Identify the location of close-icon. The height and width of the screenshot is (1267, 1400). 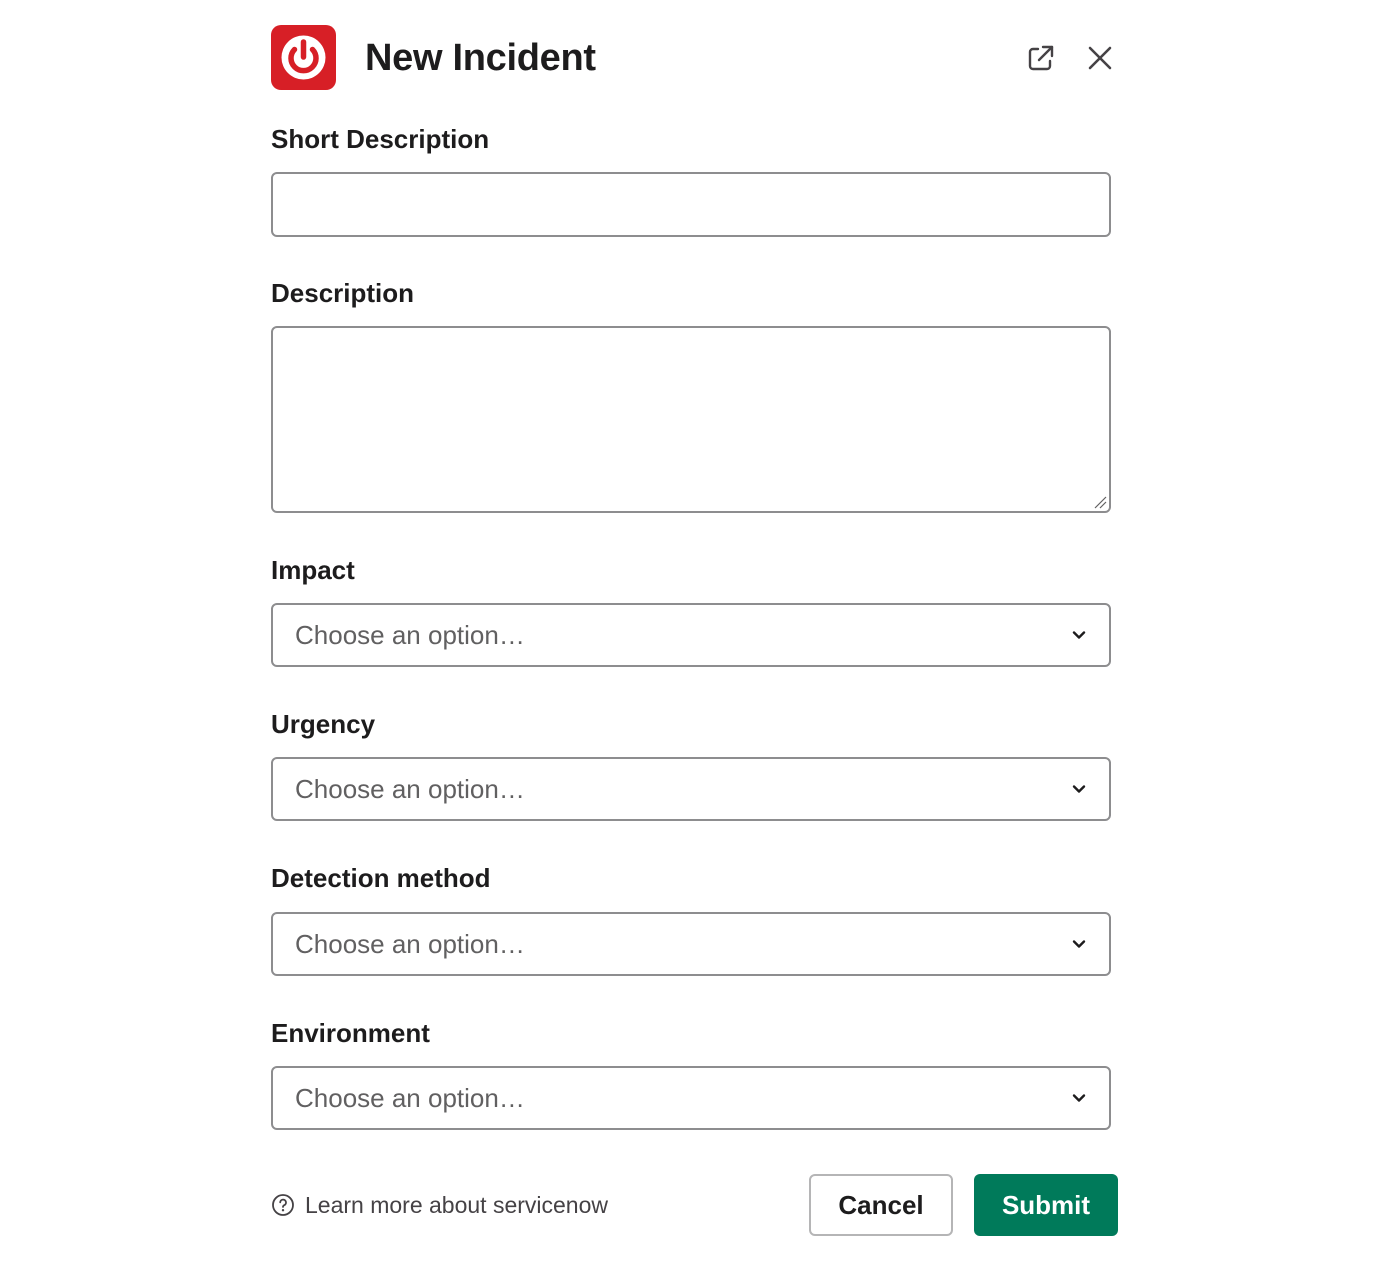
(1100, 58).